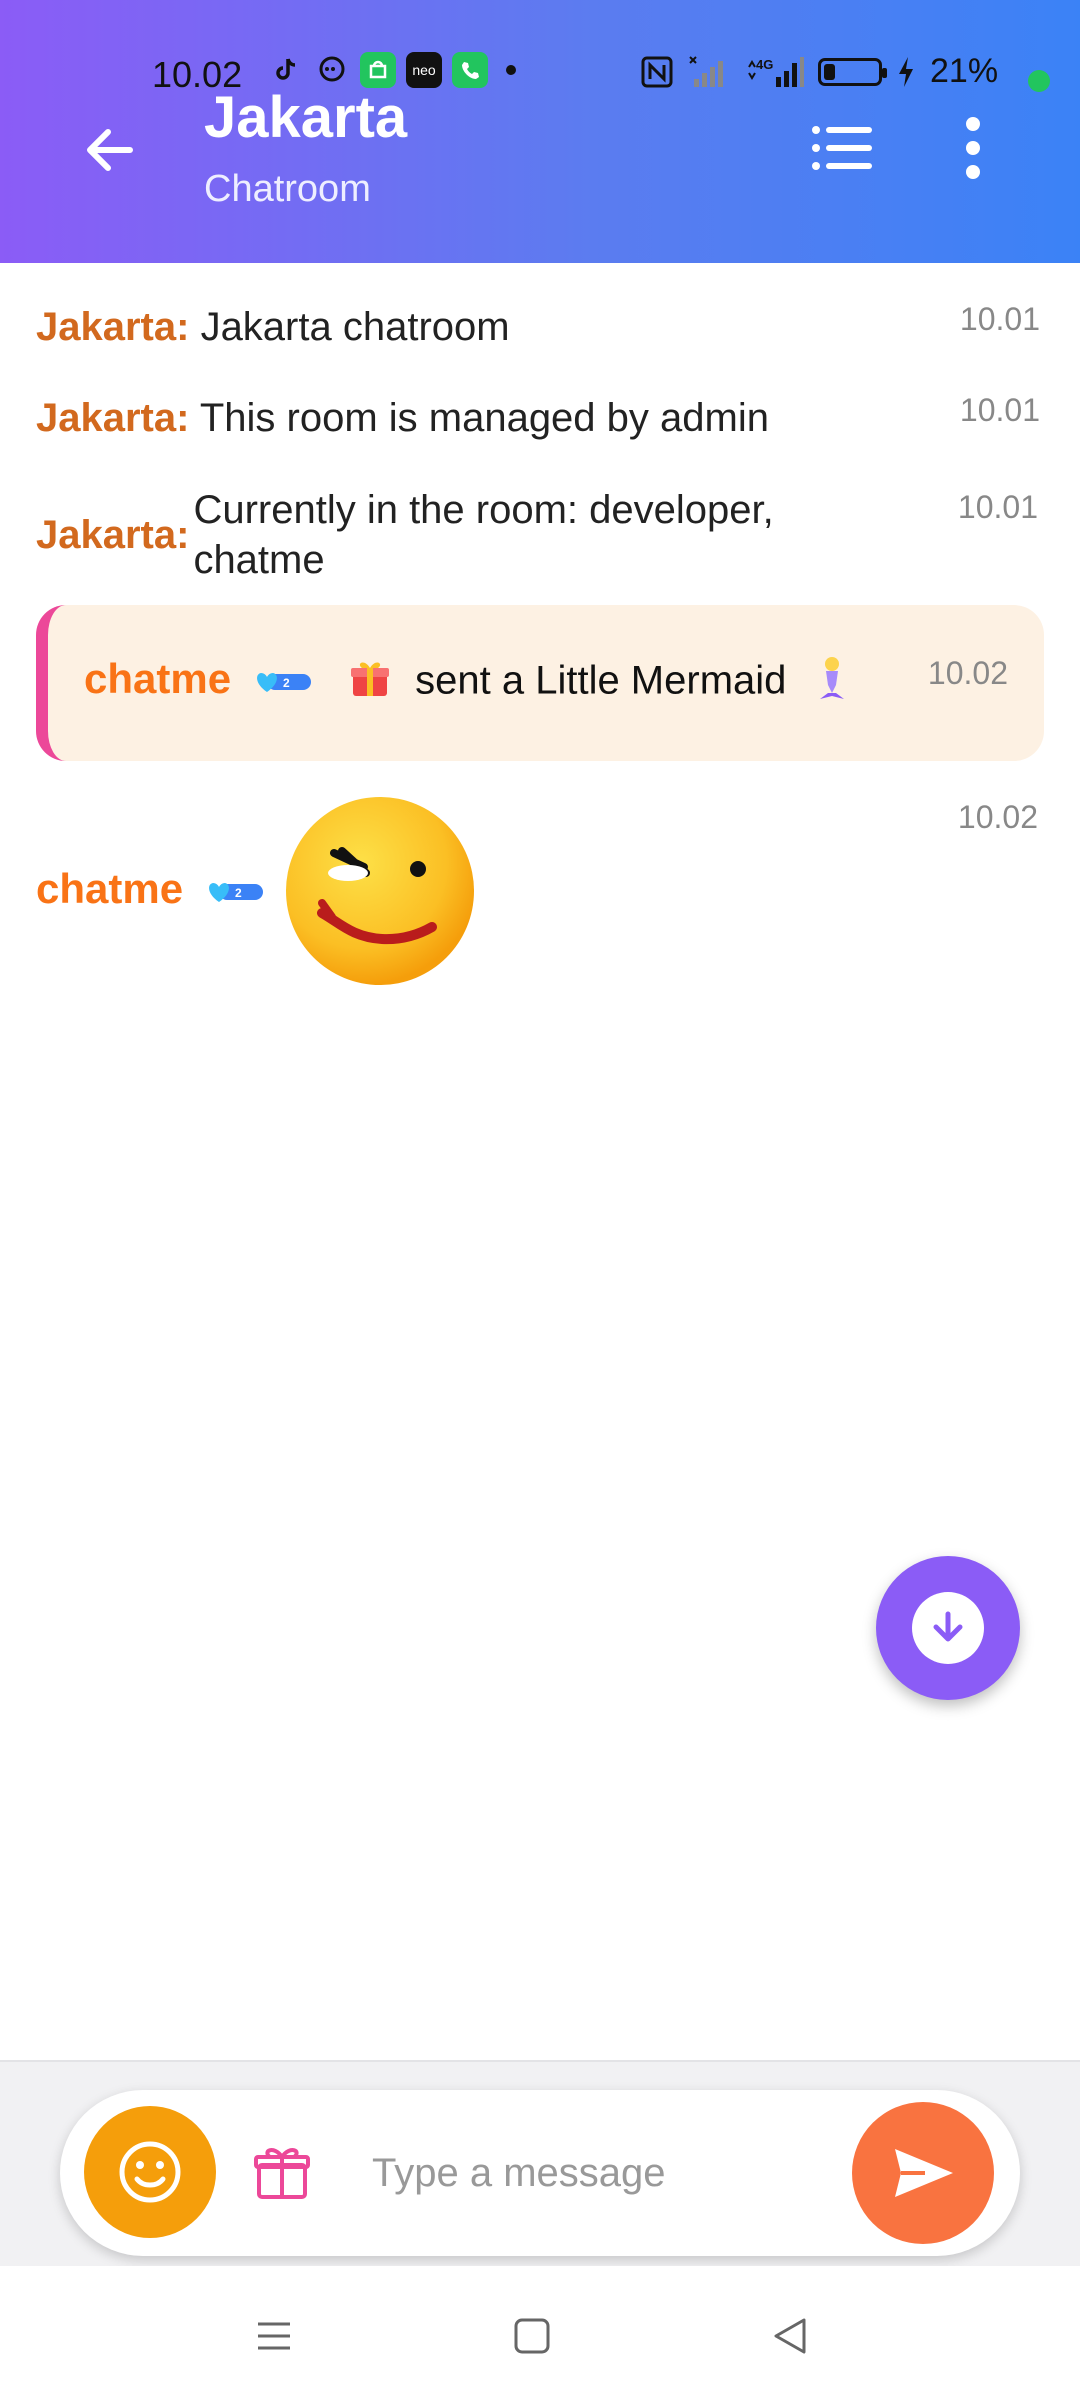 This screenshot has width=1080, height=2400. I want to click on back-nav-button, so click(790, 2336).